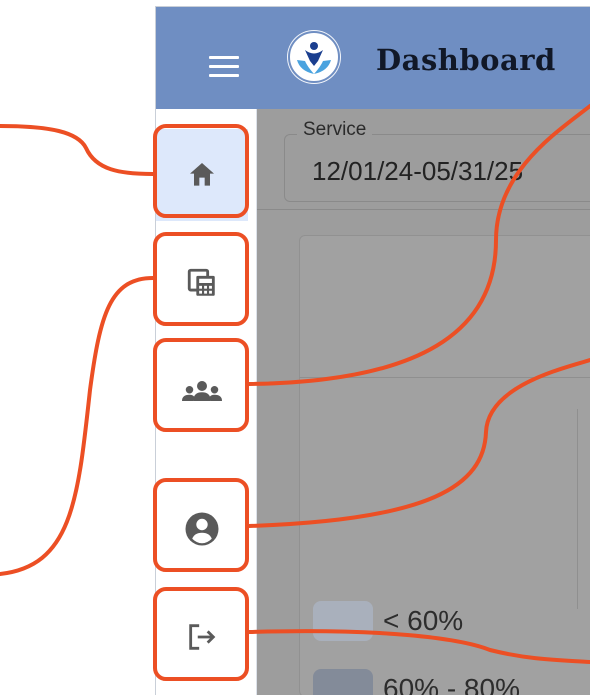 The image size is (590, 695). I want to click on hamburger-menu-icon, so click(224, 68).